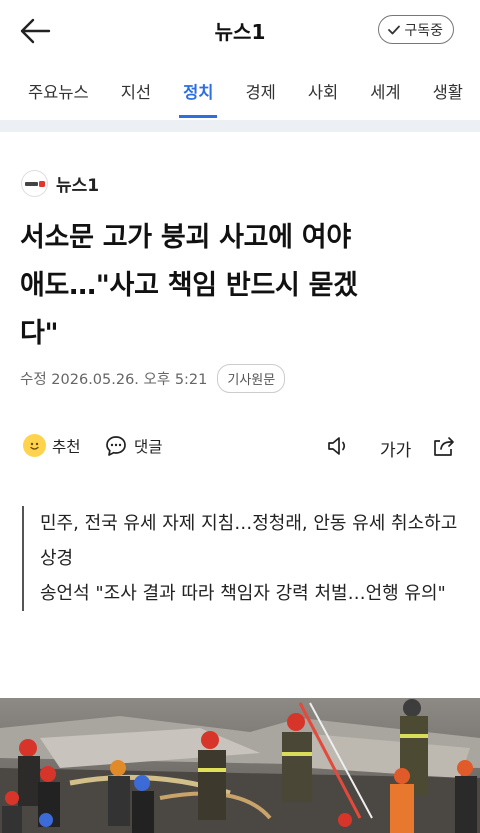 This screenshot has width=480, height=833. I want to click on tab-label: 지선, so click(136, 92).